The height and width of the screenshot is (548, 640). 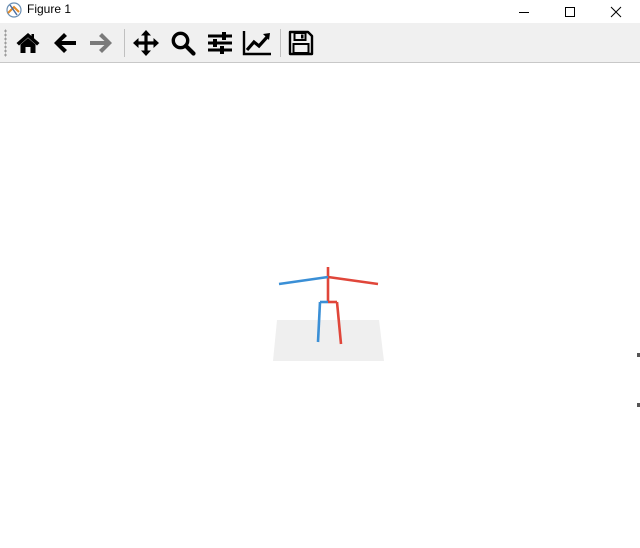 I want to click on arrow-left-icon, so click(x=65, y=43).